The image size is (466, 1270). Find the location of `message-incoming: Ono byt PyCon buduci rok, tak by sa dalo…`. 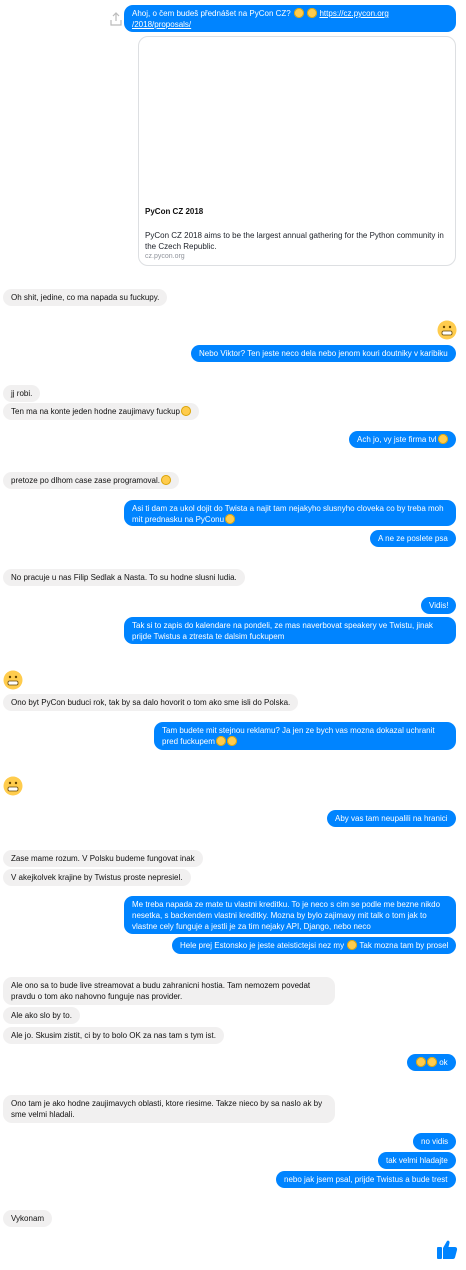

message-incoming: Ono byt PyCon buduci rok, tak by sa dalo… is located at coordinates (151, 702).